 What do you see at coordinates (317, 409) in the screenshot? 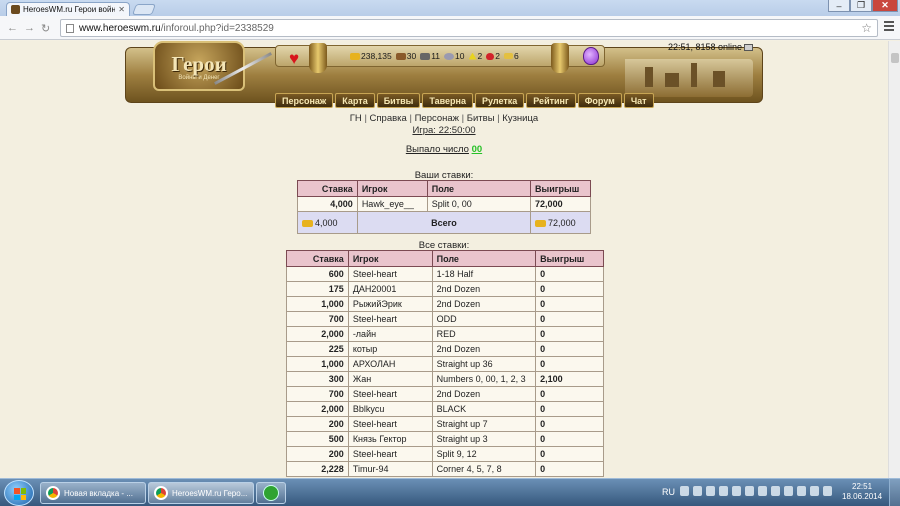
I see `stake-cell: 2,000` at bounding box center [317, 409].